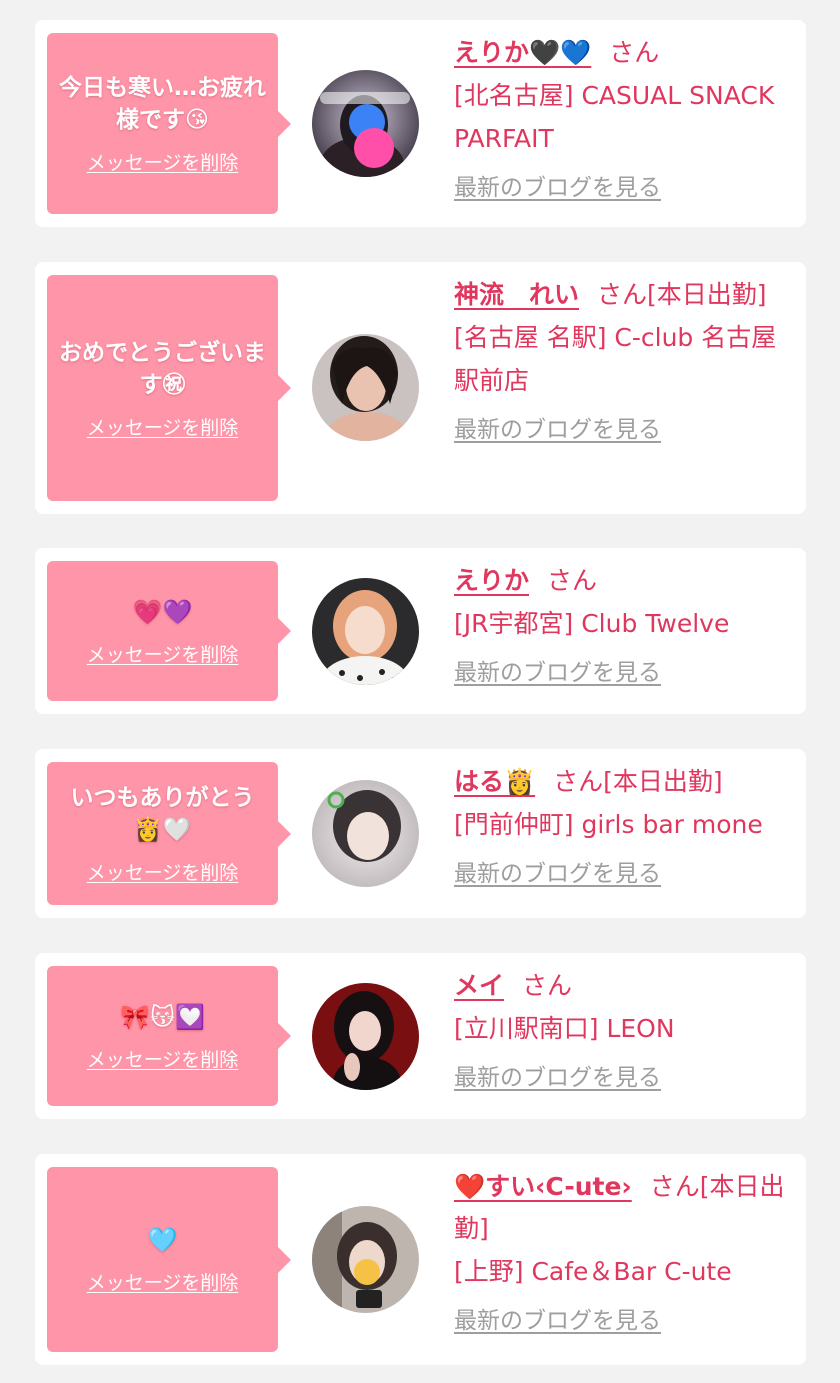 The image size is (840, 1383). What do you see at coordinates (615, 359) in the screenshot?
I see `shop-name: [名古屋 名駅] C-club 名古屋駅前店` at bounding box center [615, 359].